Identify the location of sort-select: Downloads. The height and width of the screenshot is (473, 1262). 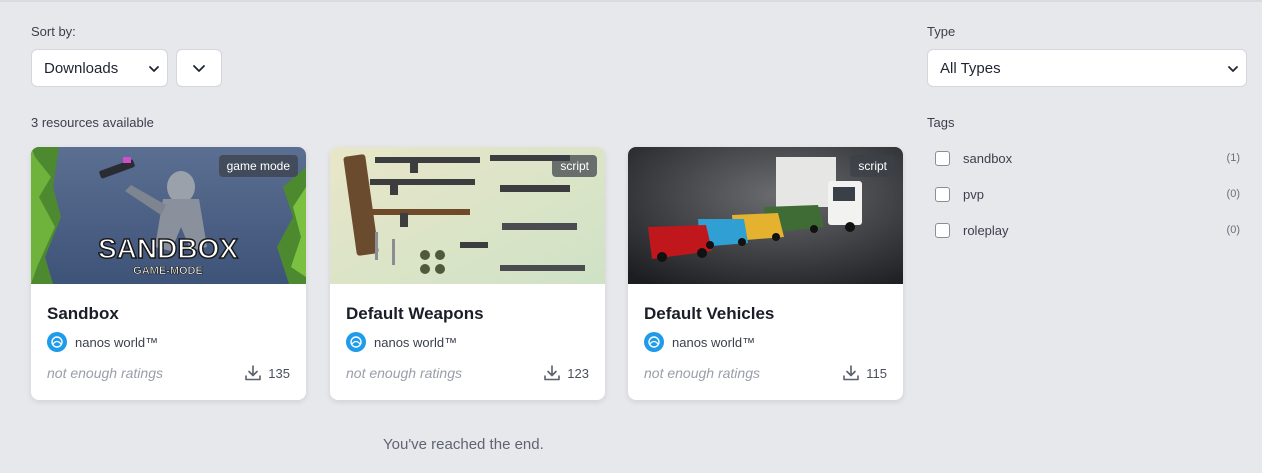
(99, 68).